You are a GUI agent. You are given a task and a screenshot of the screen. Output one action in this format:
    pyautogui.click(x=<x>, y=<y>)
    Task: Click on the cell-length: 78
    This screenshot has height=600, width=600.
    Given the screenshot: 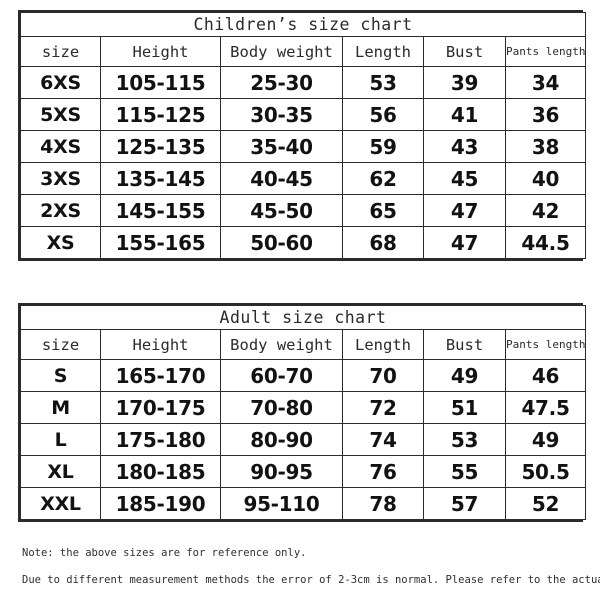 What is the action you would take?
    pyautogui.click(x=383, y=503)
    